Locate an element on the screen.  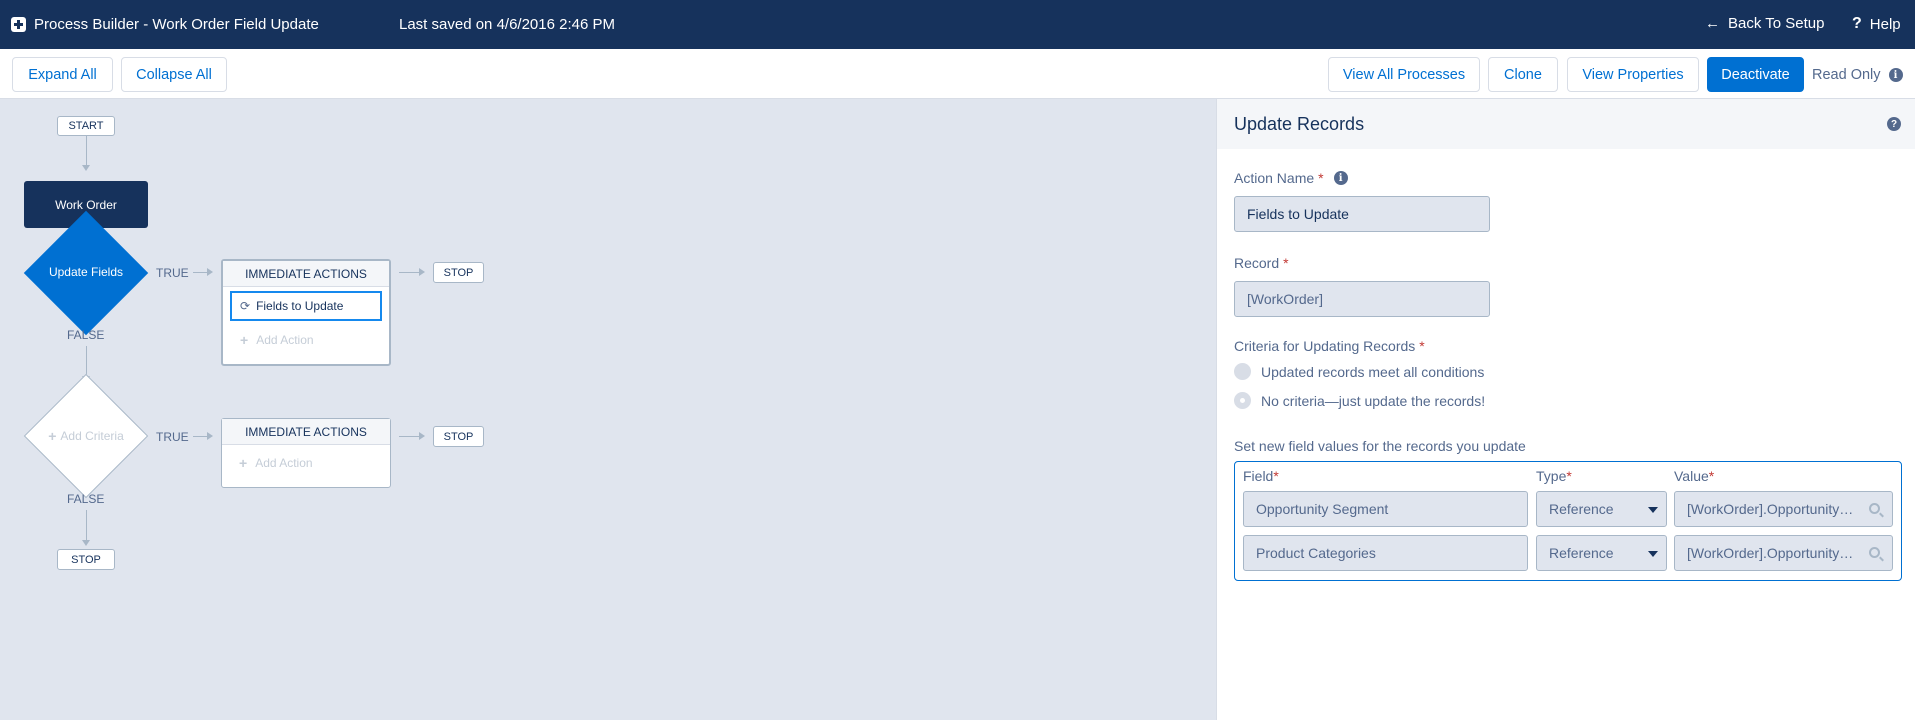
expand-all-button: Expand All is located at coordinates (62, 74).